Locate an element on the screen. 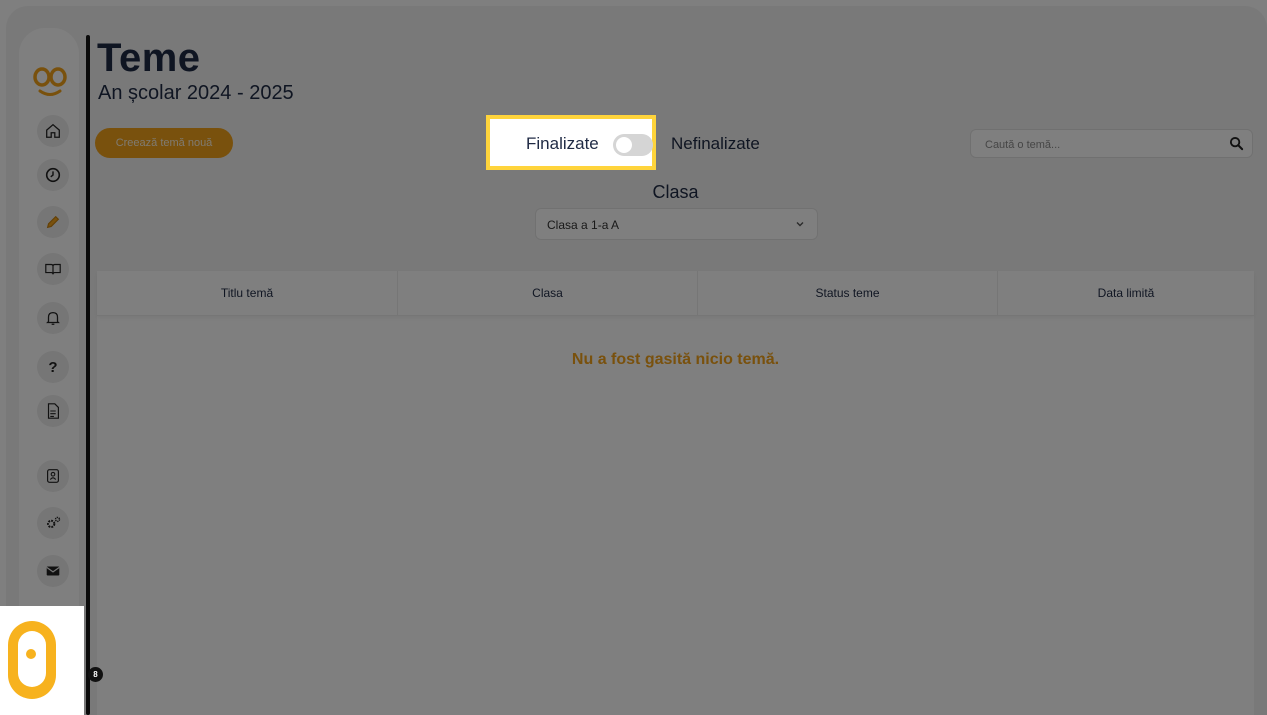 The width and height of the screenshot is (1267, 715). class-select-value: Clasa a 1-a A is located at coordinates (583, 225).